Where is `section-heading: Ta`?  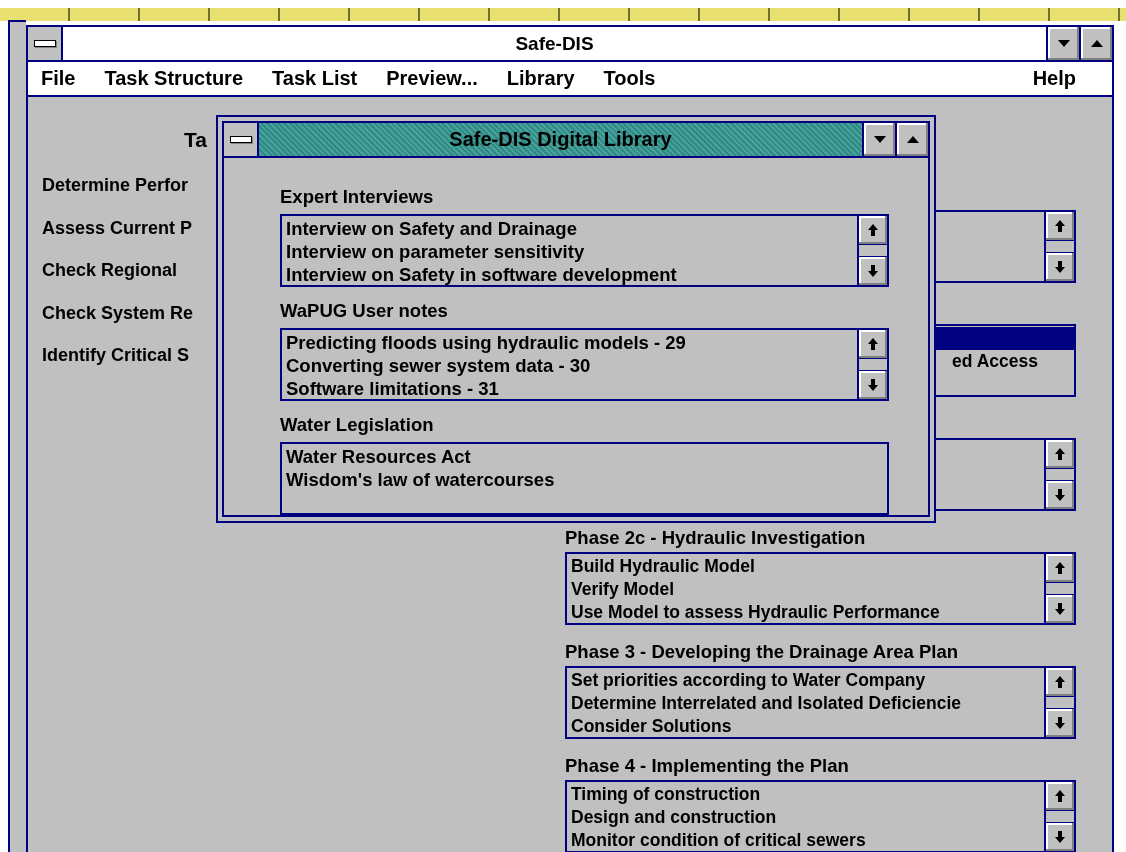 section-heading: Ta is located at coordinates (195, 139).